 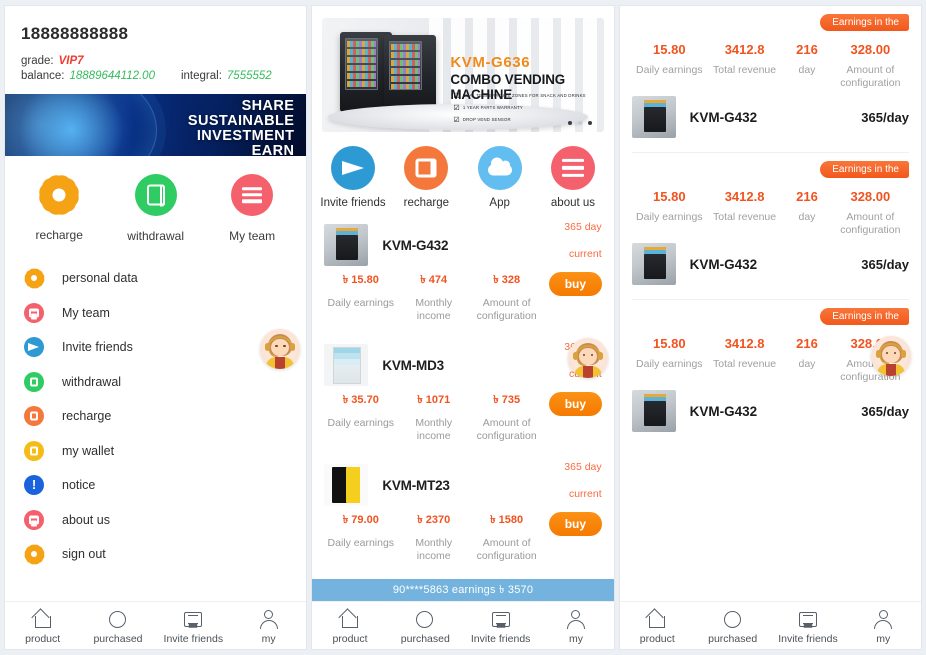 I want to click on quick-about-us: about us, so click(x=572, y=177).